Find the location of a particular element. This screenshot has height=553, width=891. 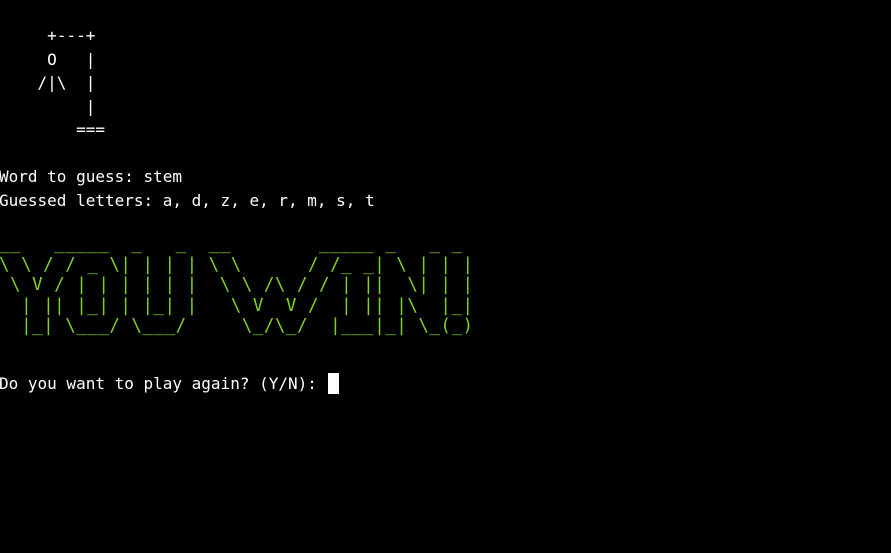

text-cursor is located at coordinates (333, 383).